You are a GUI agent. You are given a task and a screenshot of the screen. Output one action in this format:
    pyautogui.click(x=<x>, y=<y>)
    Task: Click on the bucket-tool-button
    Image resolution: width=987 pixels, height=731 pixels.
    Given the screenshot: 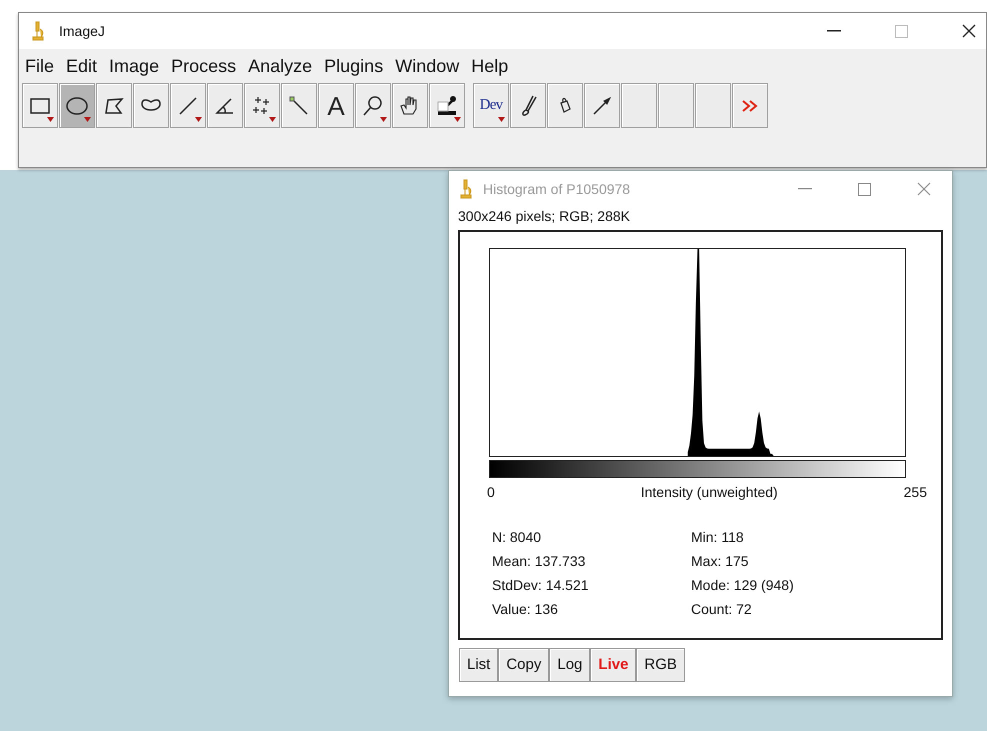 What is the action you would take?
    pyautogui.click(x=565, y=105)
    